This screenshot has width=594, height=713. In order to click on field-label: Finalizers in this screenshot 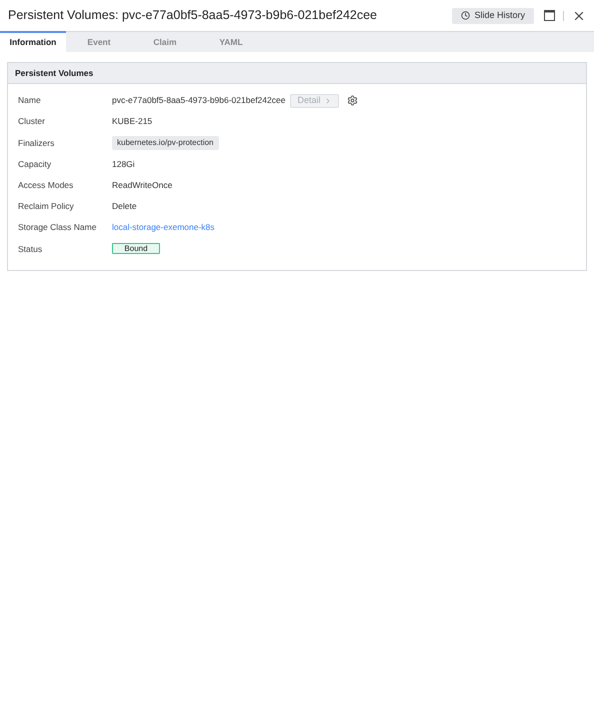, I will do `click(37, 143)`.